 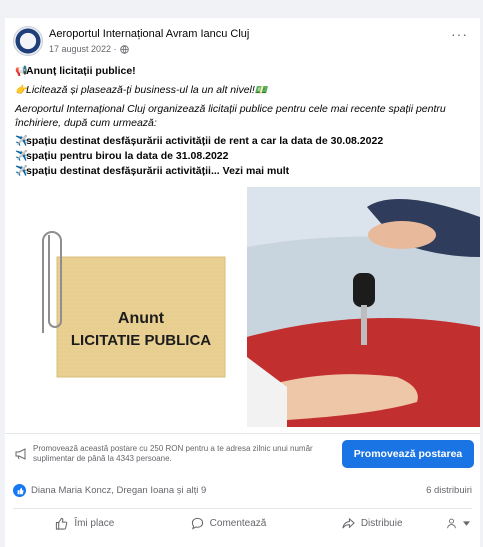 What do you see at coordinates (256, 171) in the screenshot?
I see `see-more-link: Vezi mai mult` at bounding box center [256, 171].